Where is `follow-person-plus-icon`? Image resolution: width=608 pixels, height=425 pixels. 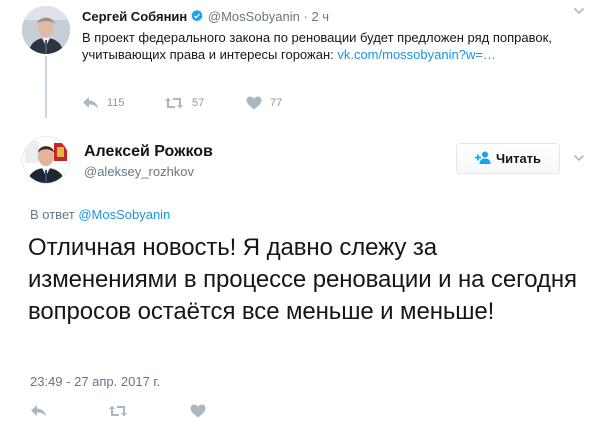
follow-person-plus-icon is located at coordinates (482, 159).